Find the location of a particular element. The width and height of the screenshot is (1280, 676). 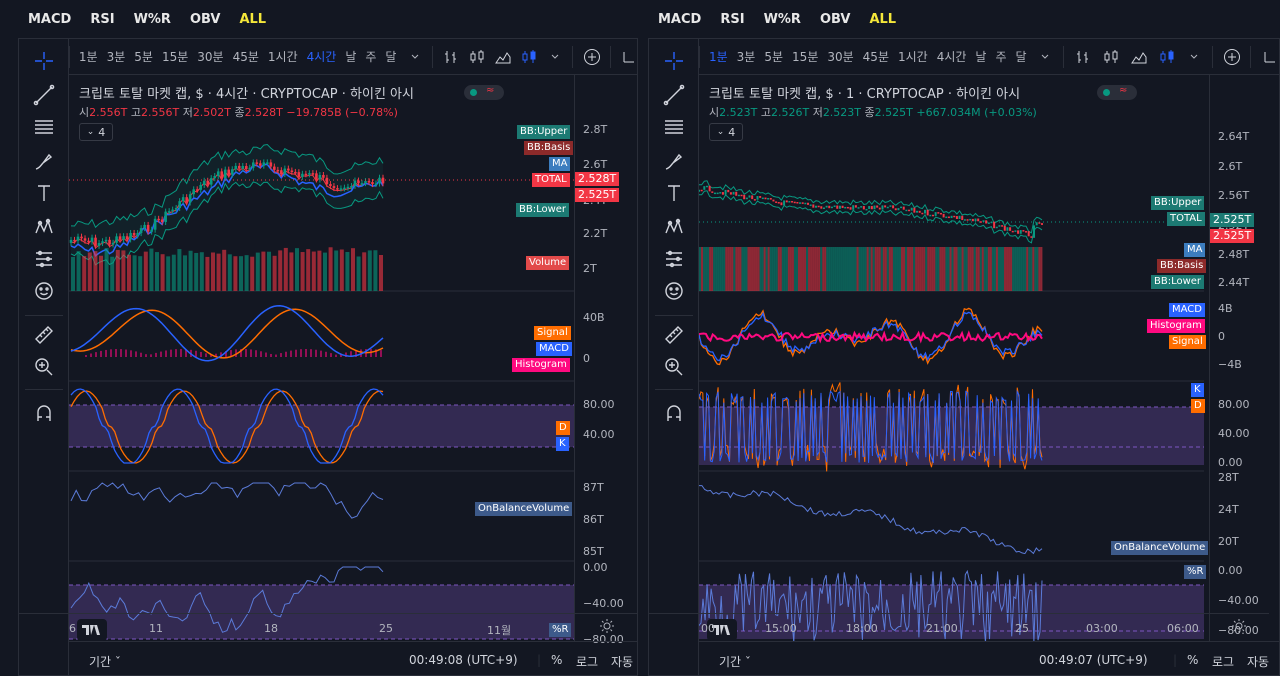

time-axis: 00 15:00 18:00 21:00 25 03:00 06:00 is located at coordinates (959, 627).